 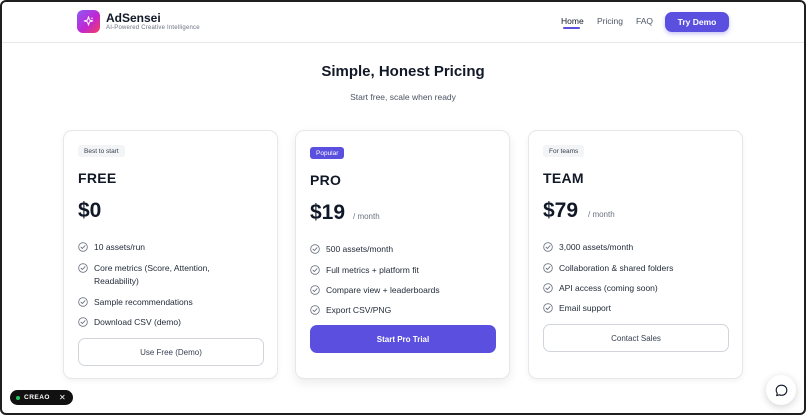 I want to click on page-subtitle: Start free, scale when ready, so click(x=403, y=97).